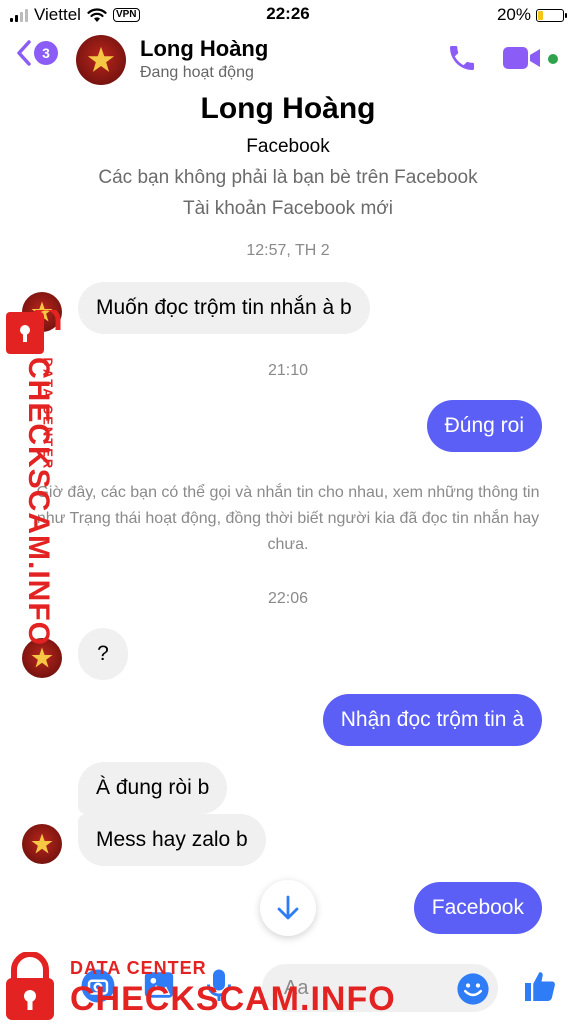 The image size is (576, 1024). Describe the element at coordinates (432, 720) in the screenshot. I see `outgoing-message: Nhận đọc trộm tin à` at that location.